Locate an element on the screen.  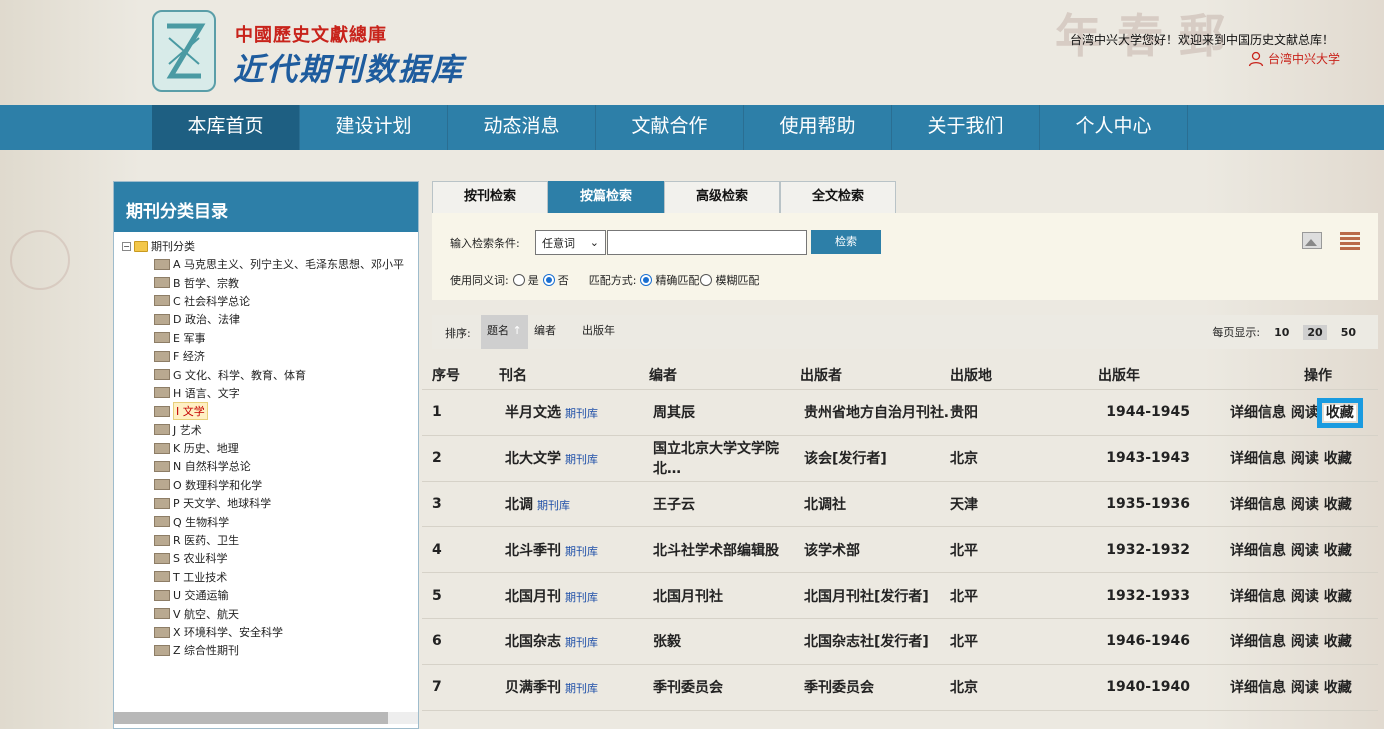
tree-item: F 经济 is located at coordinates (266, 356).